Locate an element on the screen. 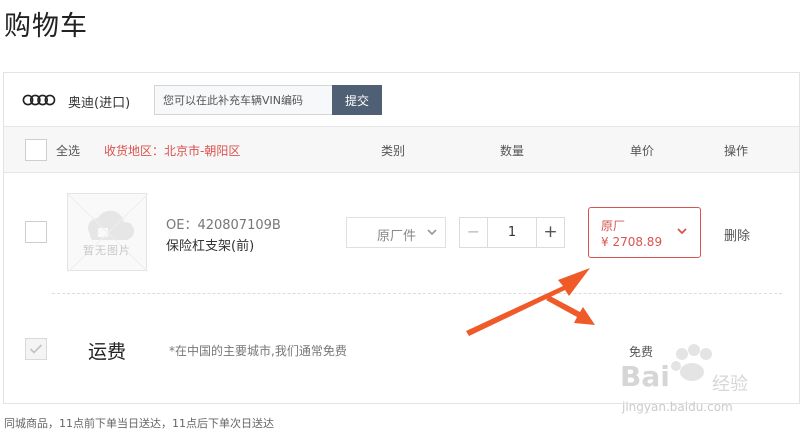 The image size is (804, 435). cart-header-row: 全选 收货地区：北京市-朝阳区 类别 数量 单价 操作 is located at coordinates (401, 150).